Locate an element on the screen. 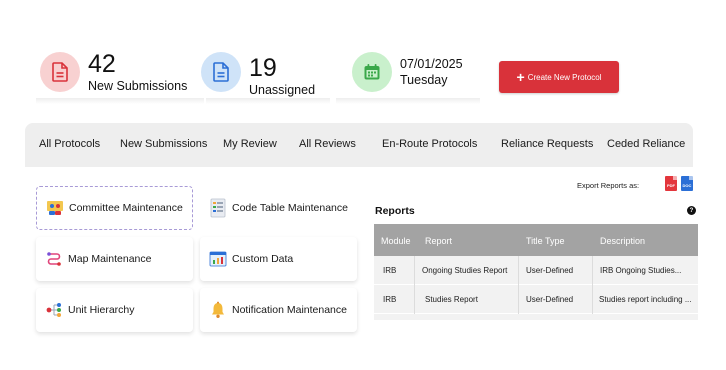 The height and width of the screenshot is (370, 726). tile-label: Map Maintenance is located at coordinates (110, 259).